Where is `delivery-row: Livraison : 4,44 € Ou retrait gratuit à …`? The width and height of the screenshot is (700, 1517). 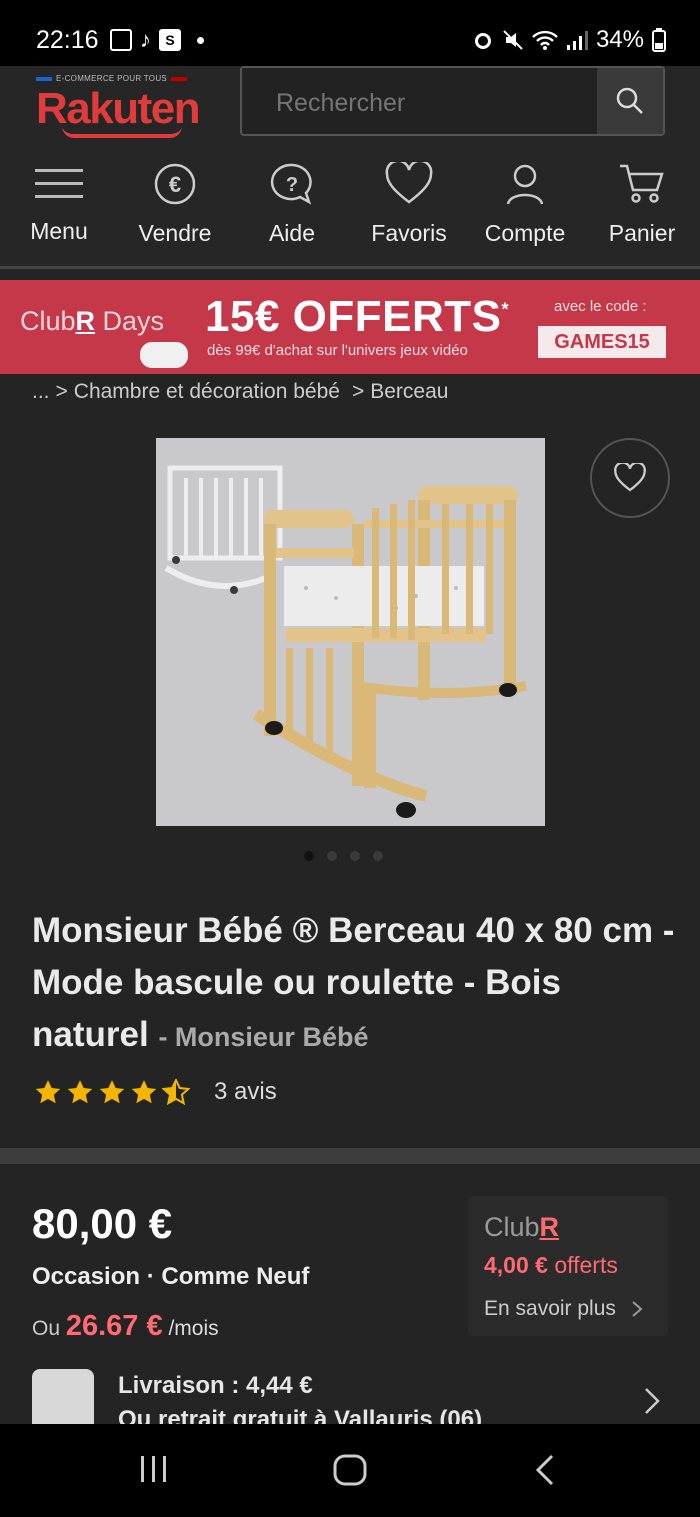
delivery-row: Livraison : 4,44 € Ou retrait gratuit à … is located at coordinates (350, 1394).